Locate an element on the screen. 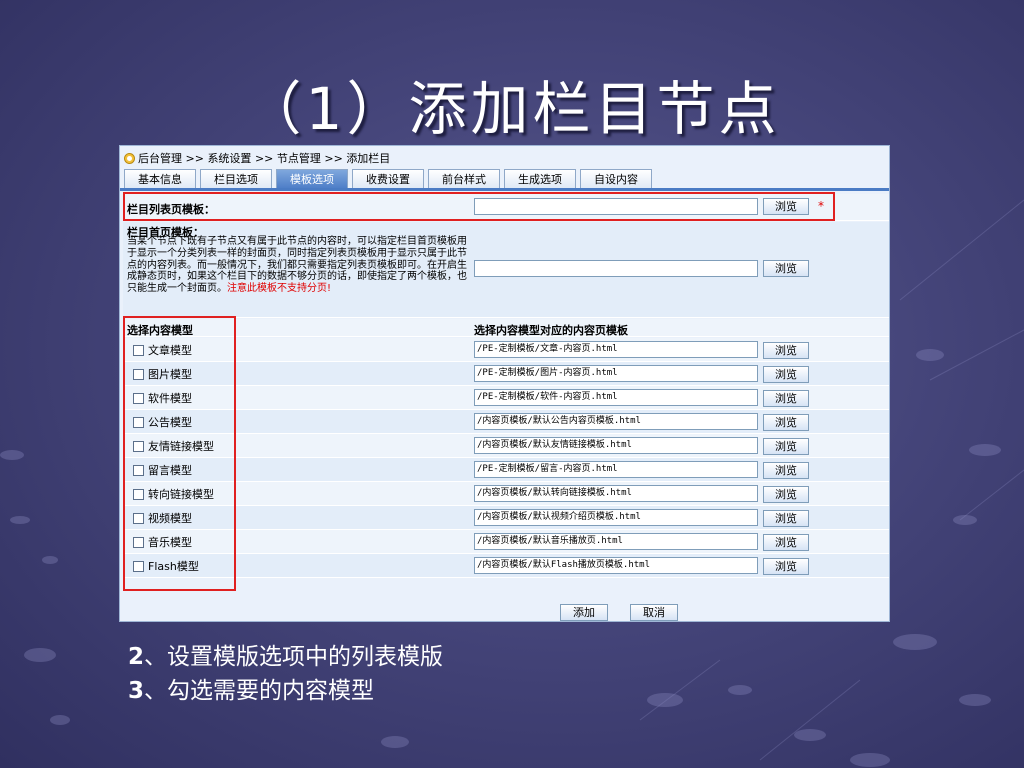 The height and width of the screenshot is (768, 1024). model-template-input: /内容页模板/默认转向链接模板.html is located at coordinates (616, 493).